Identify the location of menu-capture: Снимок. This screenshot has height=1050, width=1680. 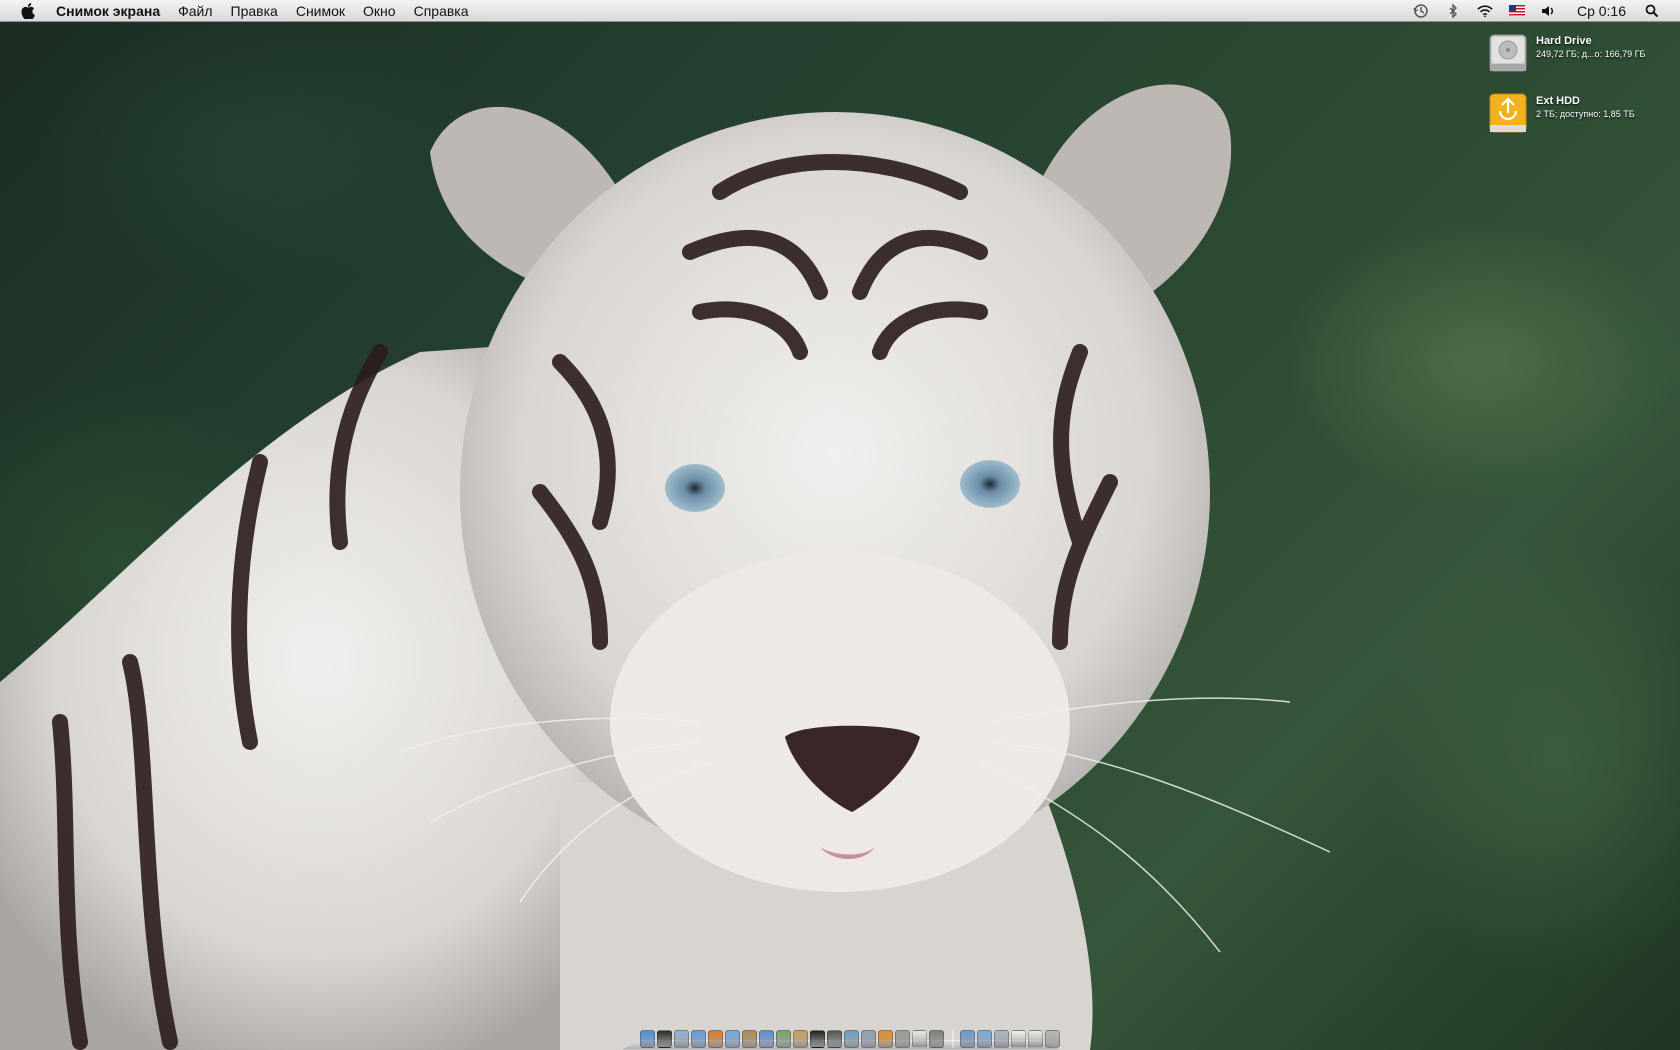
(320, 11).